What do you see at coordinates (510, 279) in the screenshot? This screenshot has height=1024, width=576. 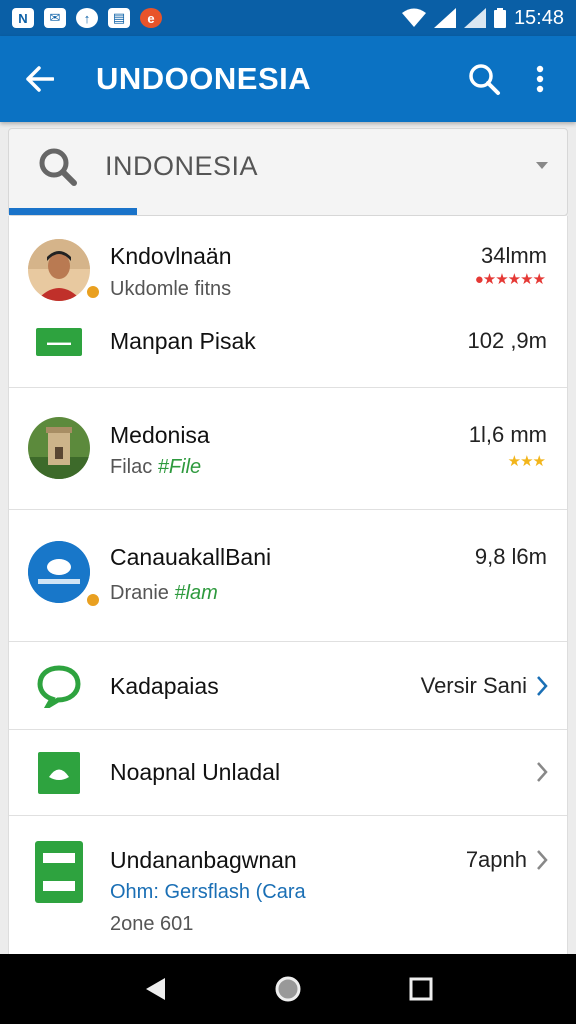 I see `rating-stars: ●★★★★★` at bounding box center [510, 279].